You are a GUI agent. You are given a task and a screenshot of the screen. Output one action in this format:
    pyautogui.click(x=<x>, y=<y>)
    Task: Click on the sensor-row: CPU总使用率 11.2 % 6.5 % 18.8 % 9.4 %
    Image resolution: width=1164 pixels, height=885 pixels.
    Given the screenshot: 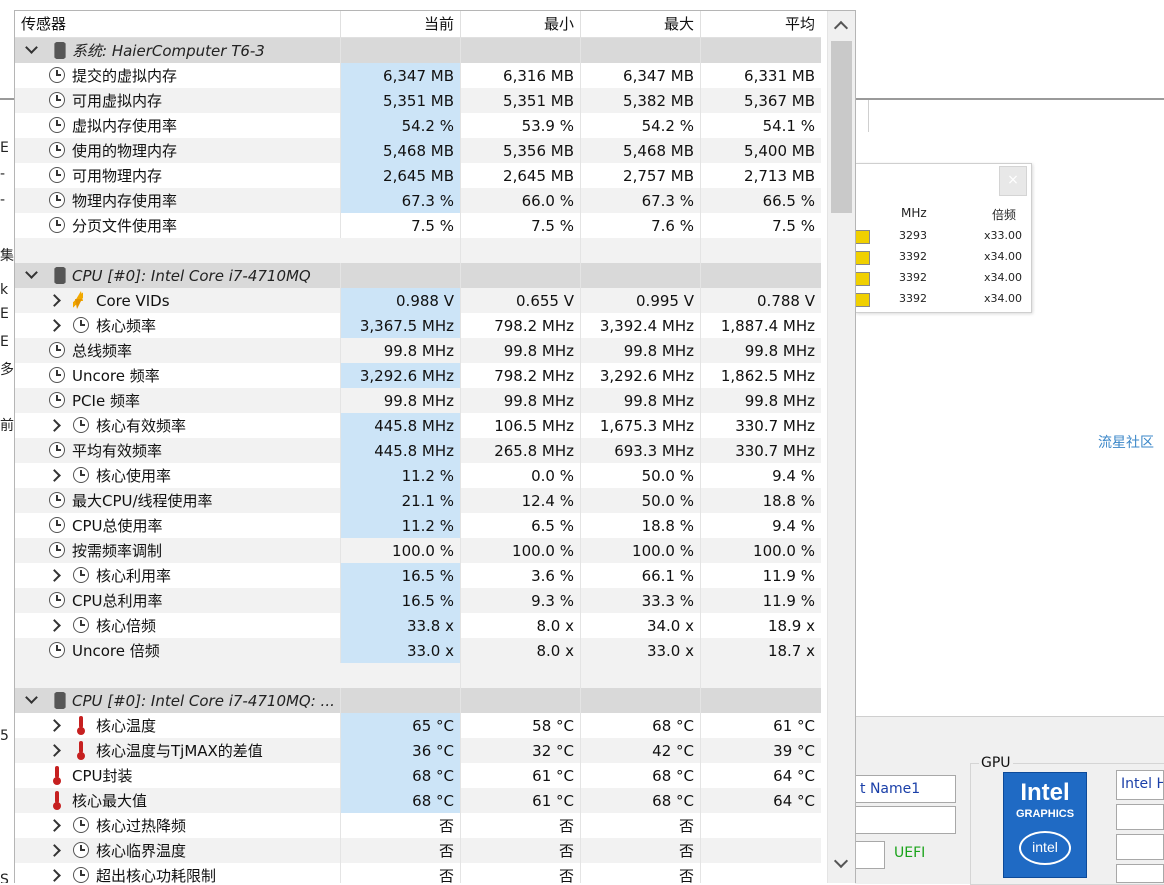 What is the action you would take?
    pyautogui.click(x=418, y=525)
    